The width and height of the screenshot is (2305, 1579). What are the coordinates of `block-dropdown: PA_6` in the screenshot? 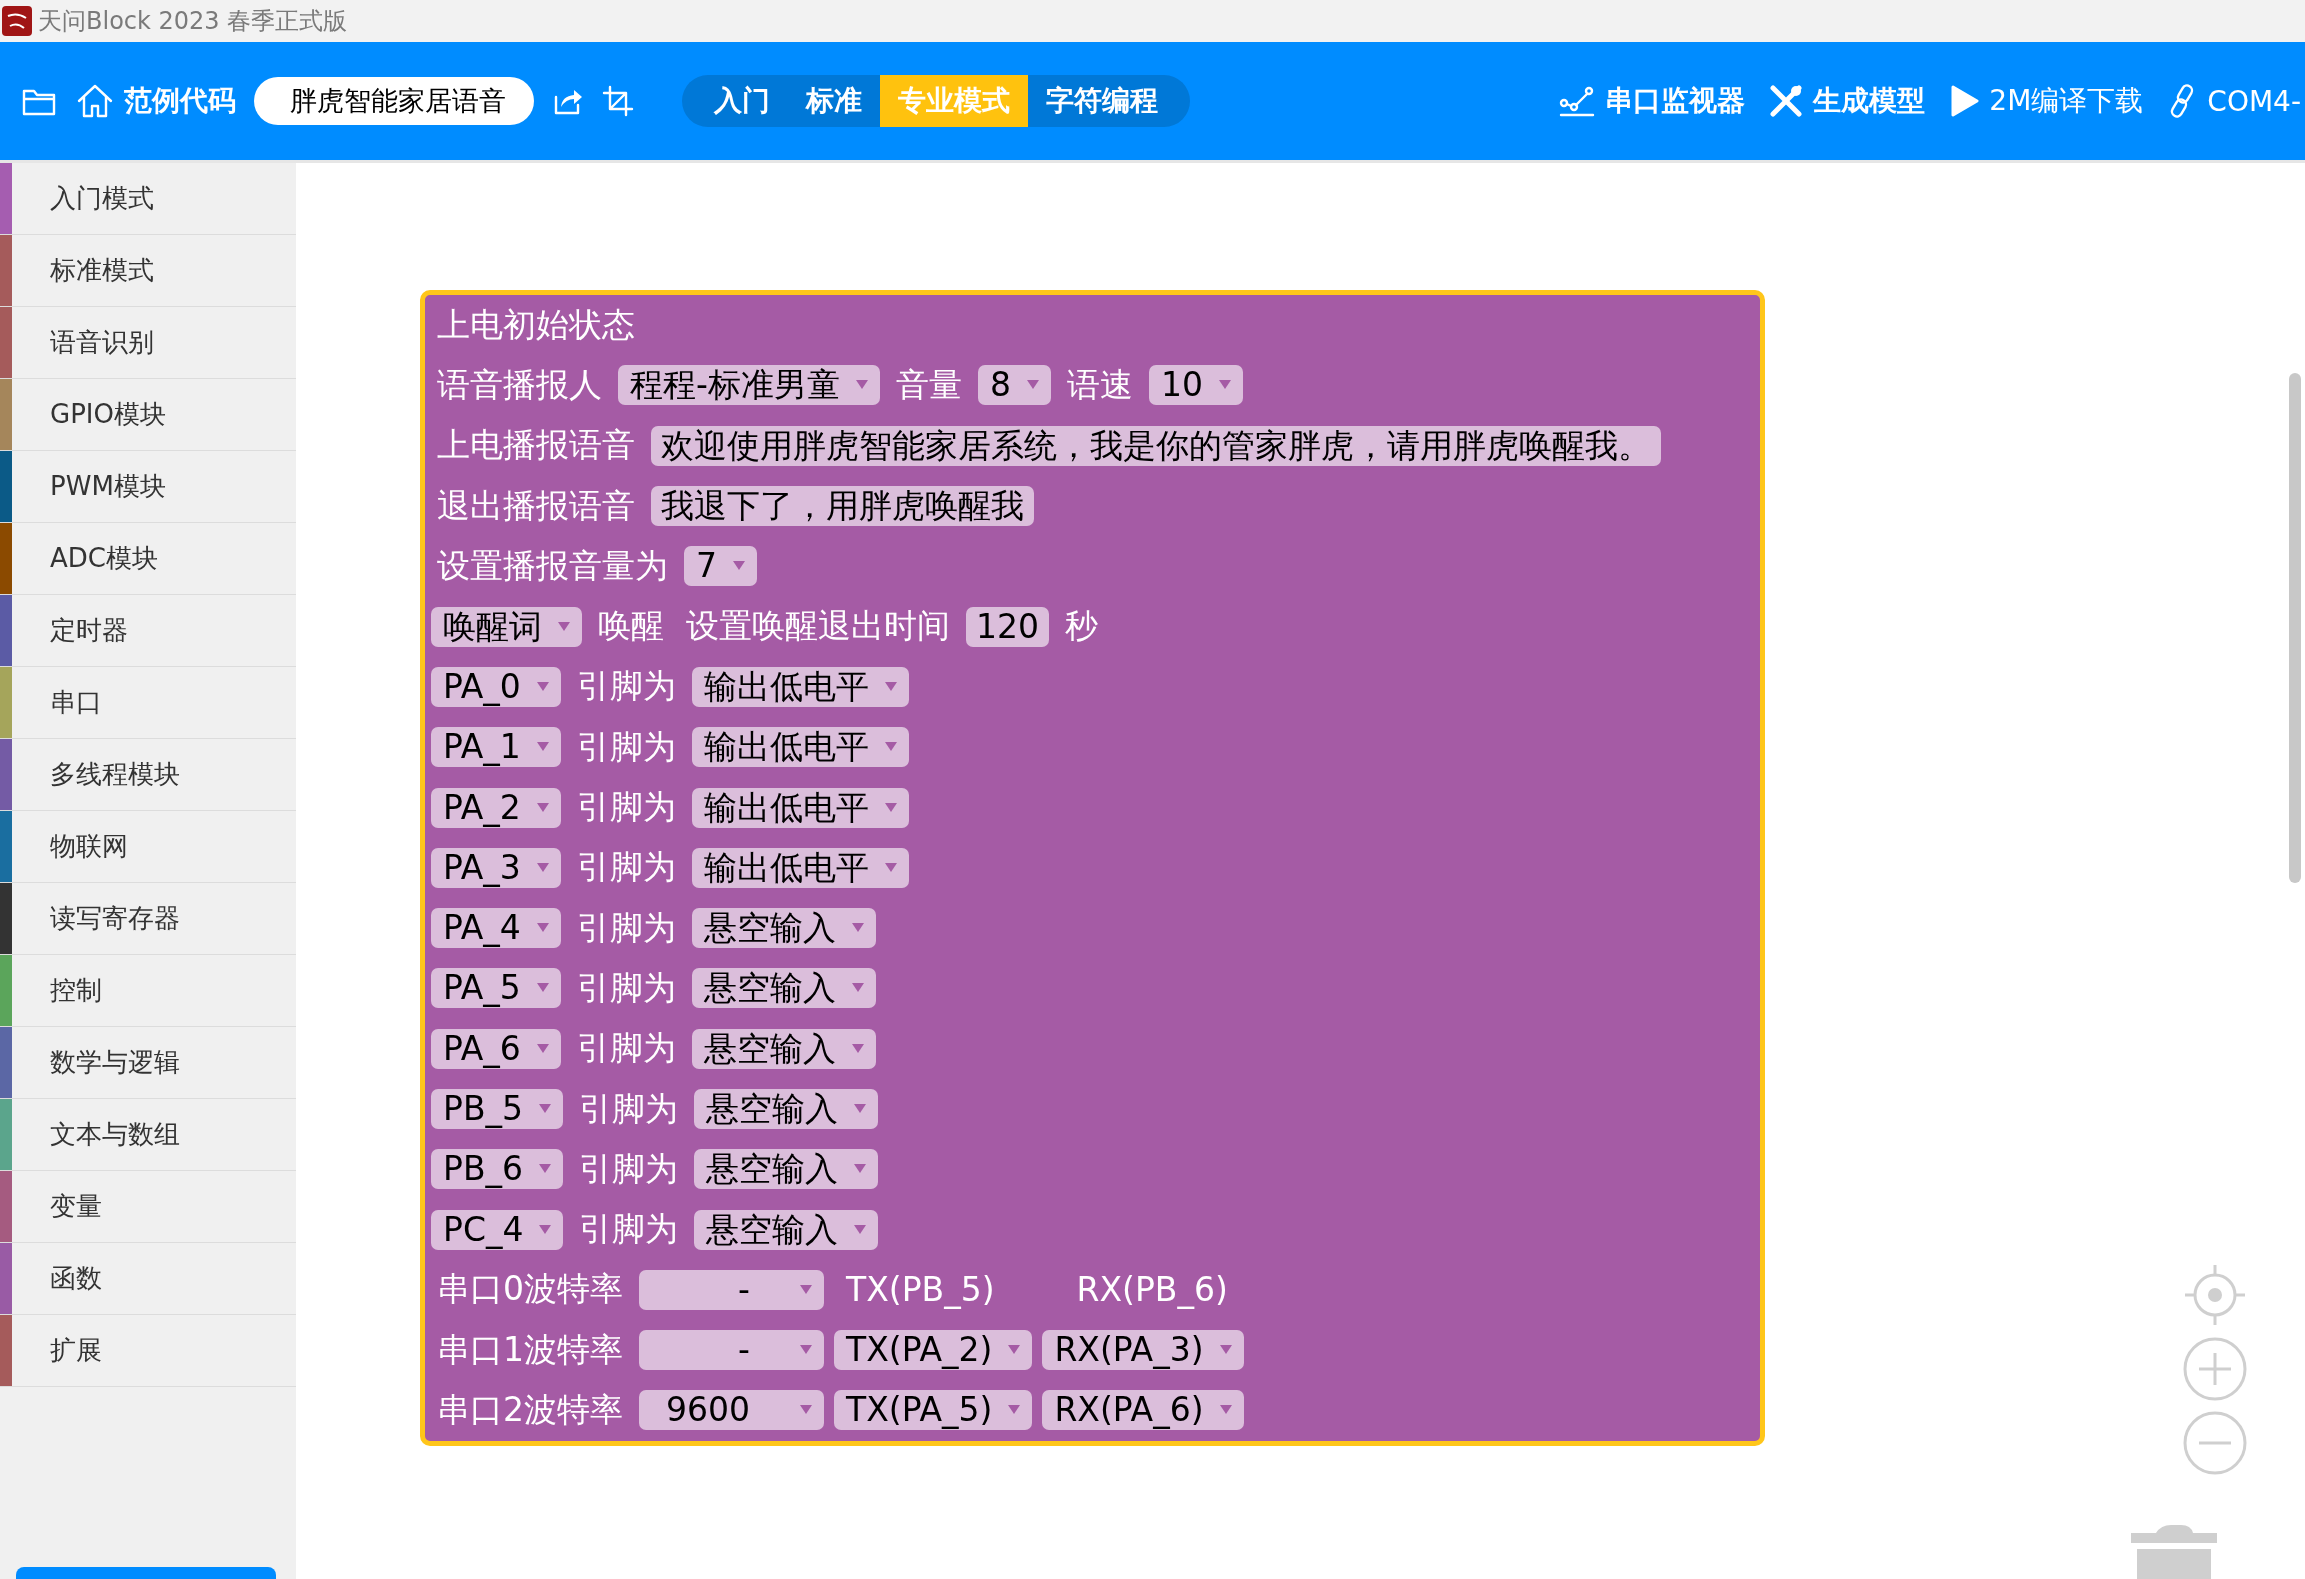 It's located at (496, 1048).